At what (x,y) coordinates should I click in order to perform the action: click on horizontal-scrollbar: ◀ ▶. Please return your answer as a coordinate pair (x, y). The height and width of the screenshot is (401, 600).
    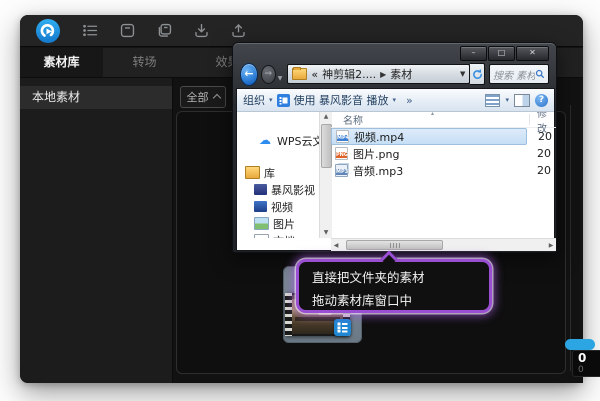
    Looking at the image, I should click on (443, 244).